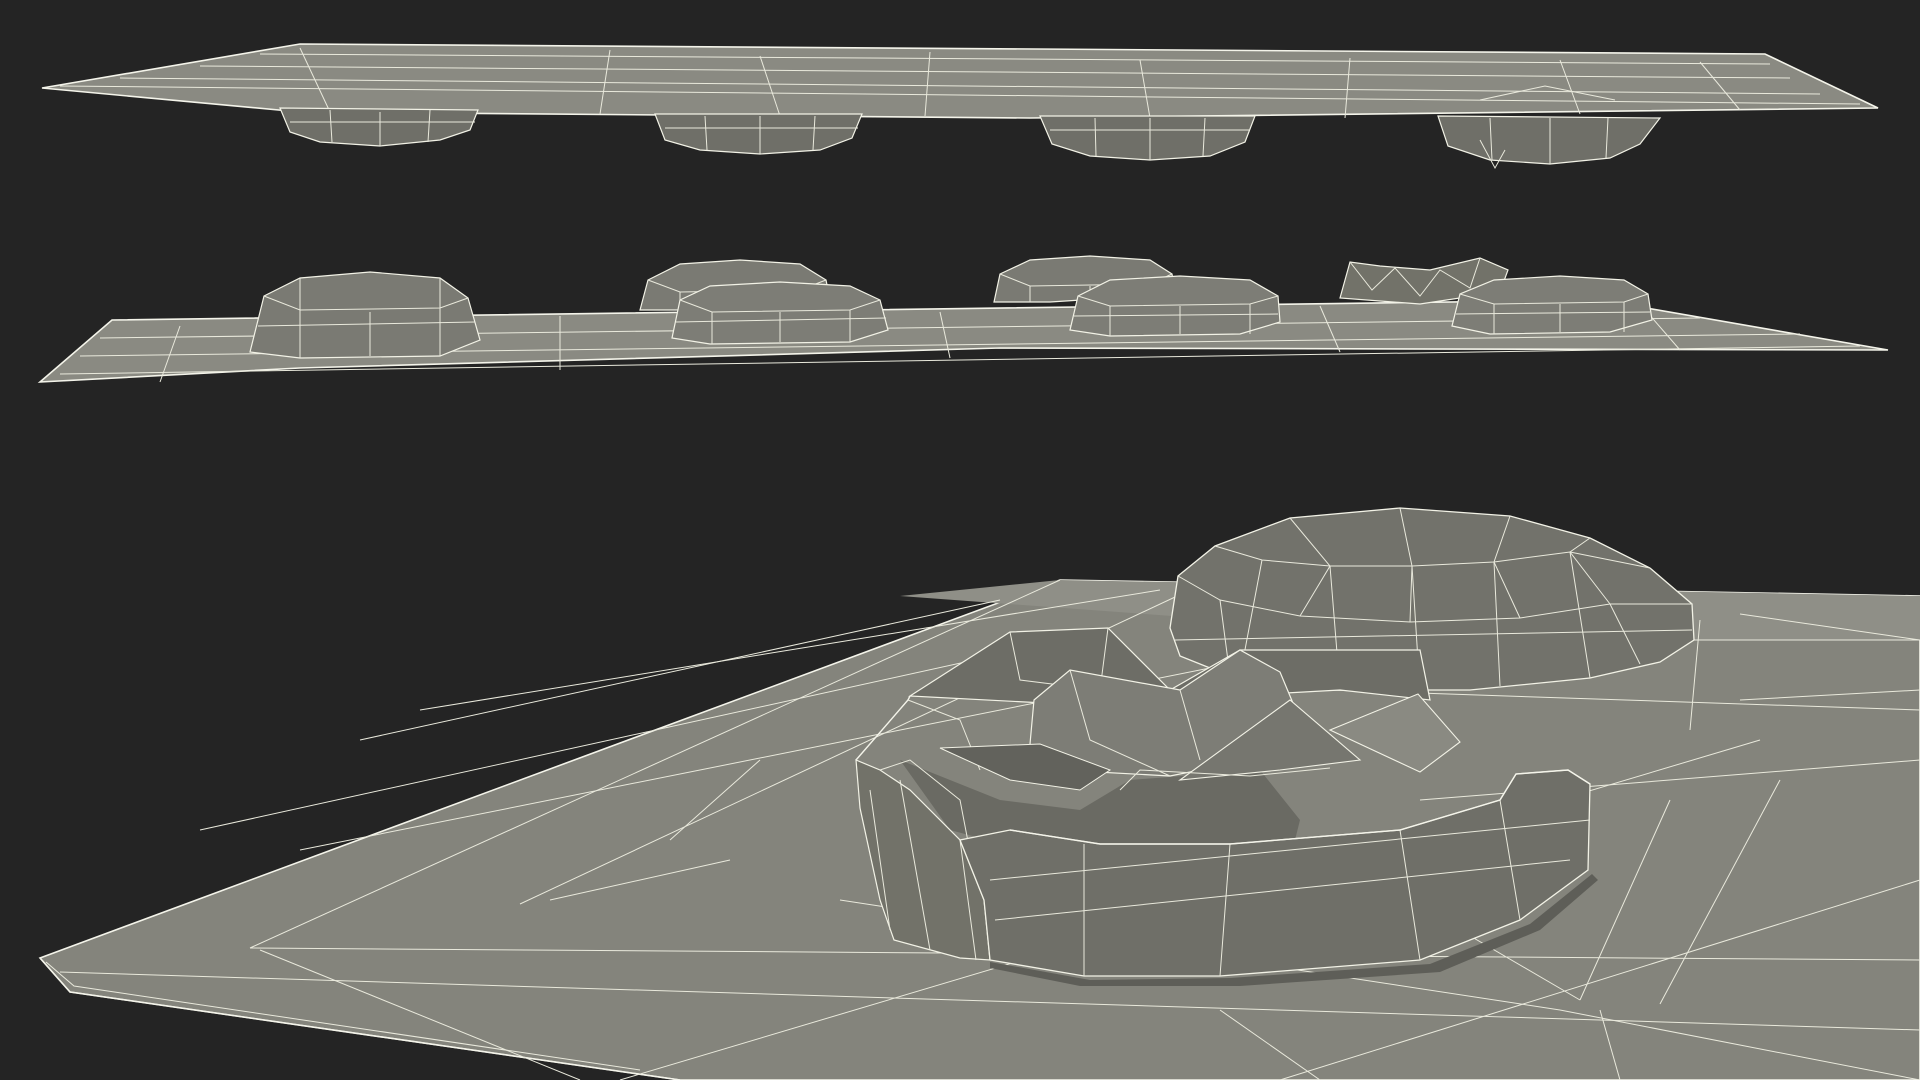  Describe the element at coordinates (960, 81) in the screenshot. I see `strip-underside-sheet` at that location.